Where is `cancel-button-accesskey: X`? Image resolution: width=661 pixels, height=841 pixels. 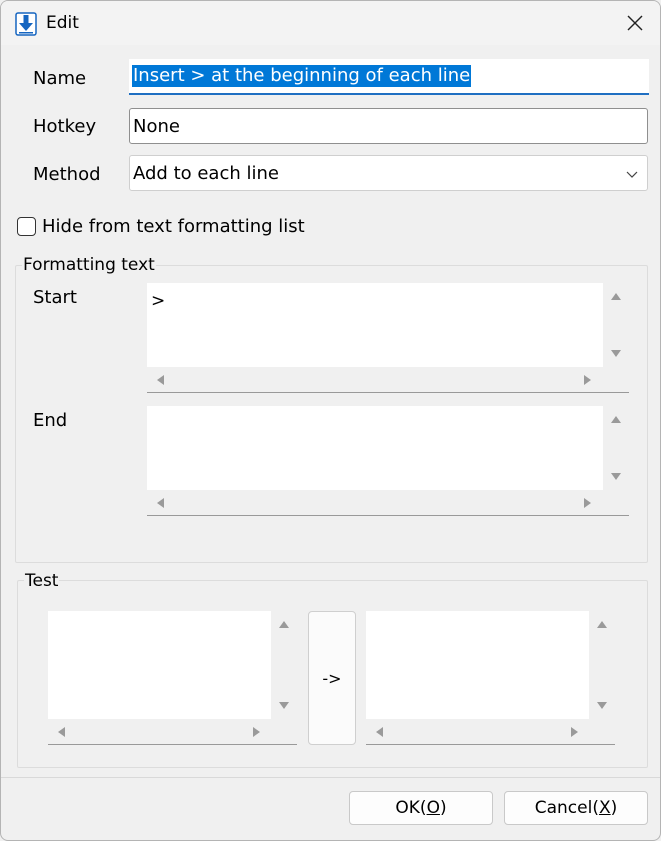
cancel-button-accesskey: X is located at coordinates (604, 808).